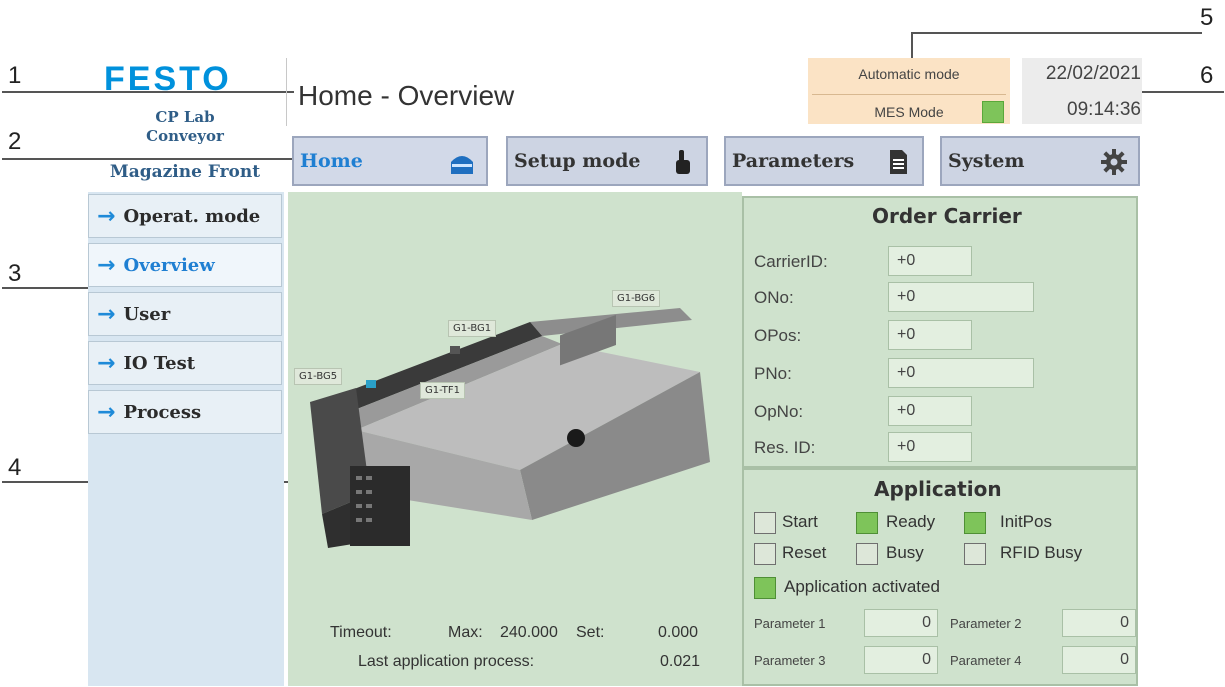 The height and width of the screenshot is (687, 1225). Describe the element at coordinates (791, 261) in the screenshot. I see `carrier-id-label: CarrierID:` at that location.